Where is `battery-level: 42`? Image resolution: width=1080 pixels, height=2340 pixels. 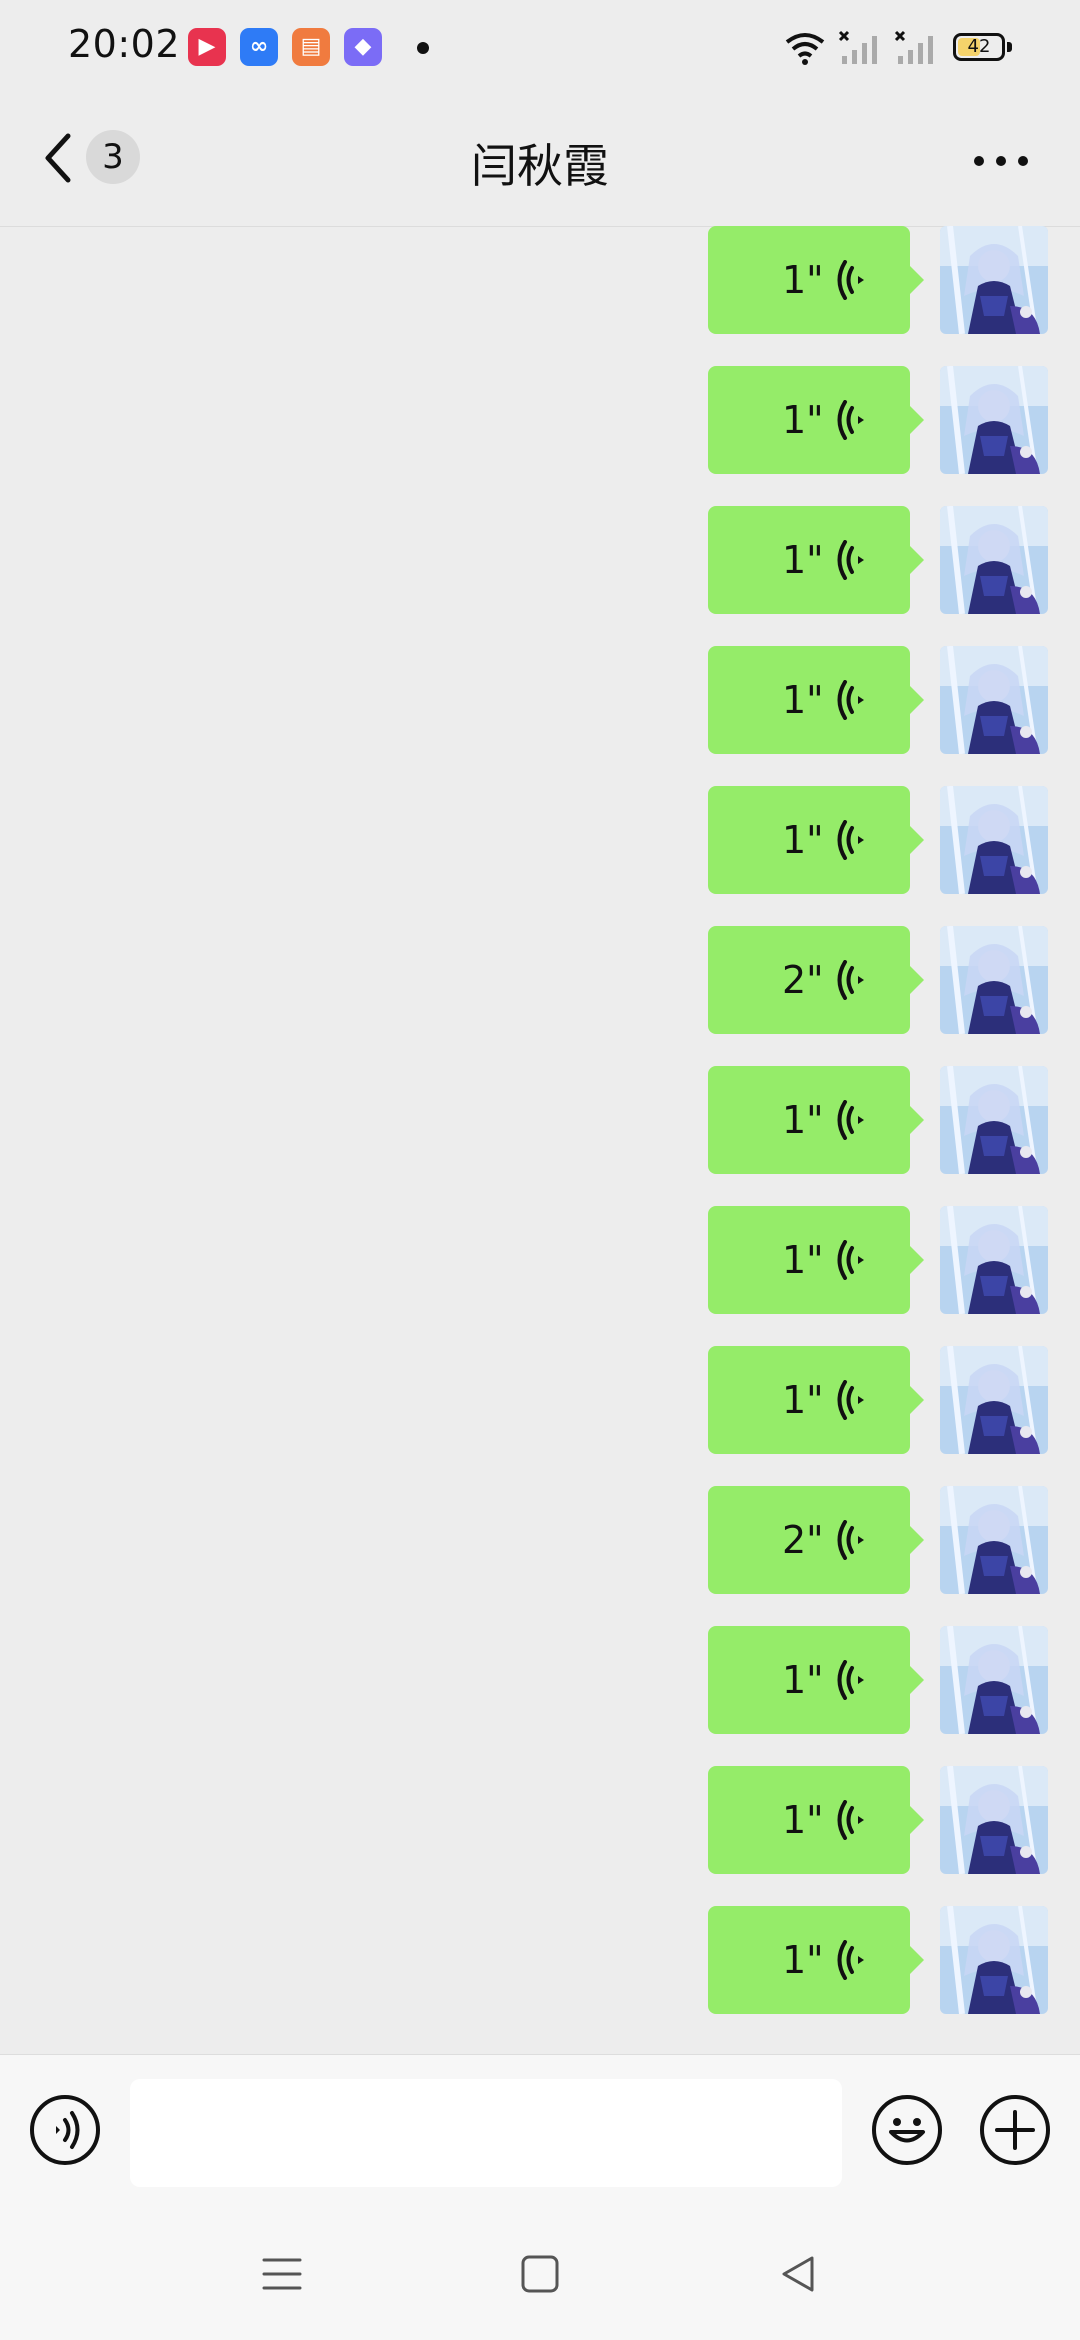 battery-level: 42 is located at coordinates (979, 46).